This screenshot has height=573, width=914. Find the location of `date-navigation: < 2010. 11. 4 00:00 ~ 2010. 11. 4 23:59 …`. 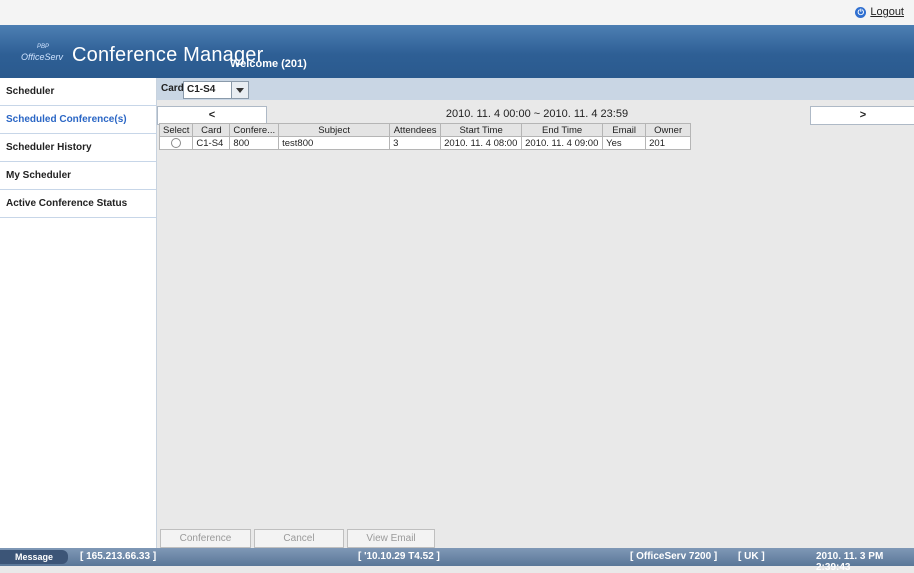

date-navigation: < 2010. 11. 4 00:00 ~ 2010. 11. 4 23:59 … is located at coordinates (535, 115).